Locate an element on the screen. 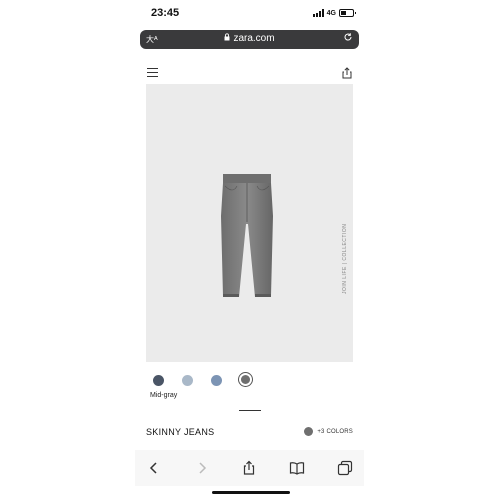 This screenshot has width=498, height=498. back-icon is located at coordinates (154, 468).